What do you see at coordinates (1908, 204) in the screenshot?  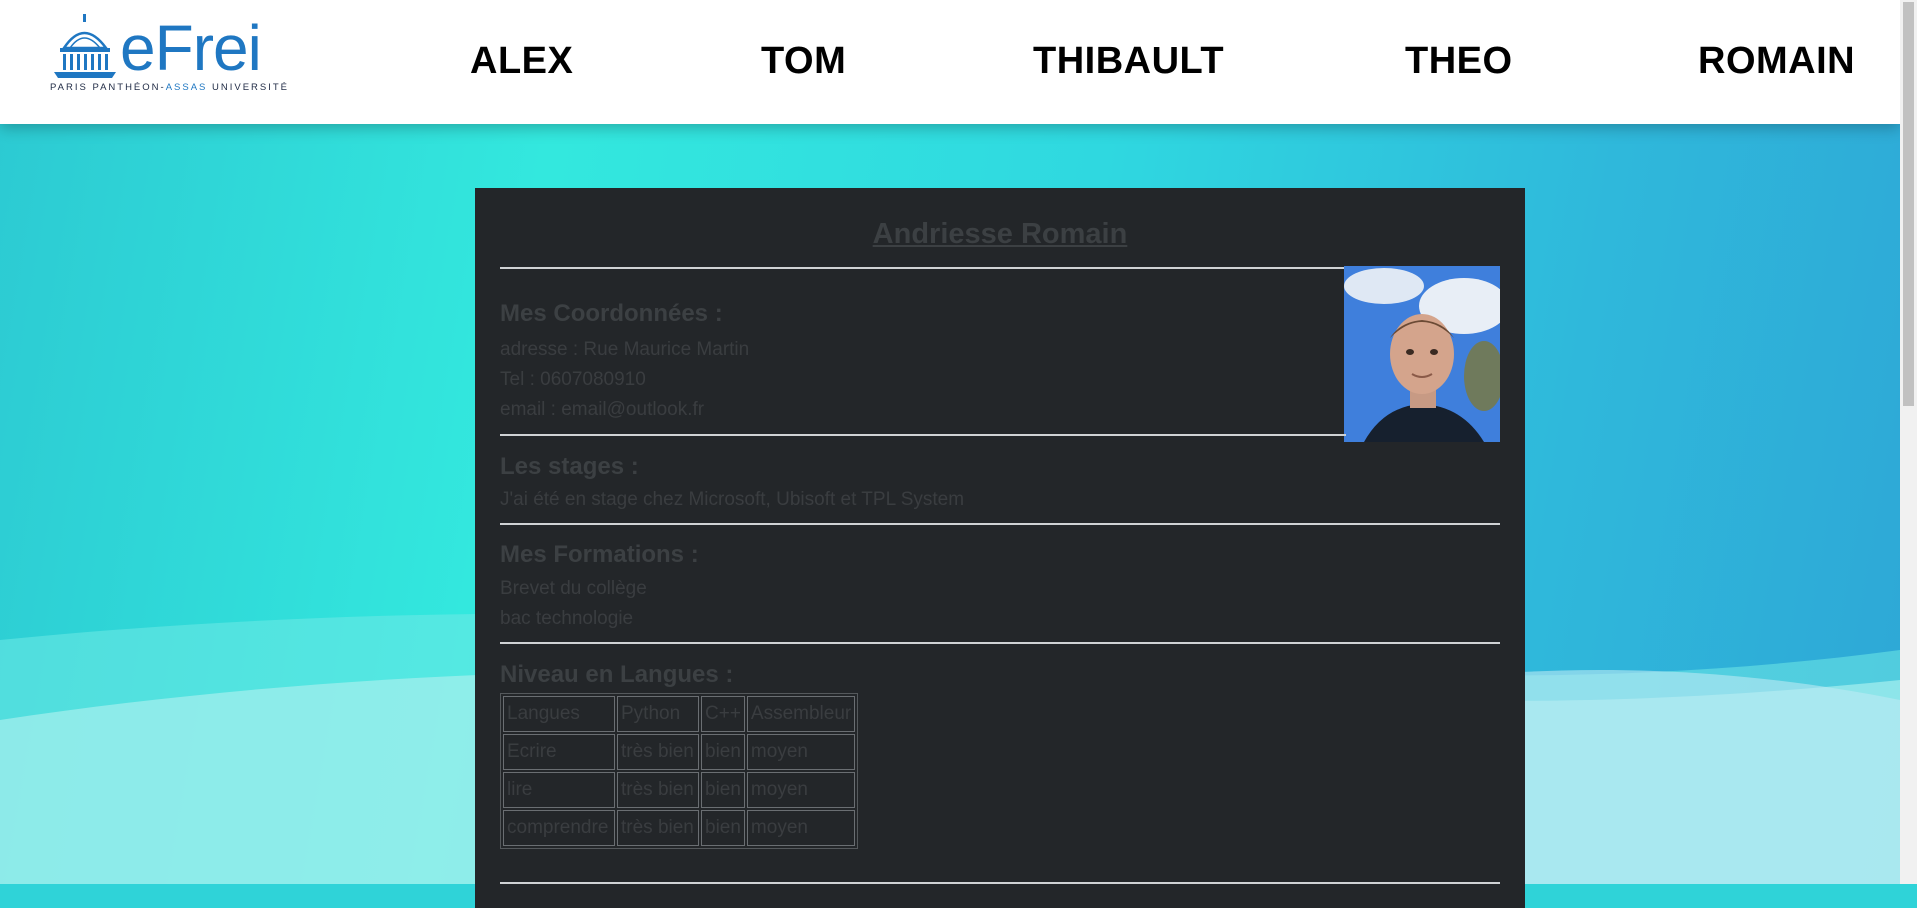 I see `scrollbar-thumb` at bounding box center [1908, 204].